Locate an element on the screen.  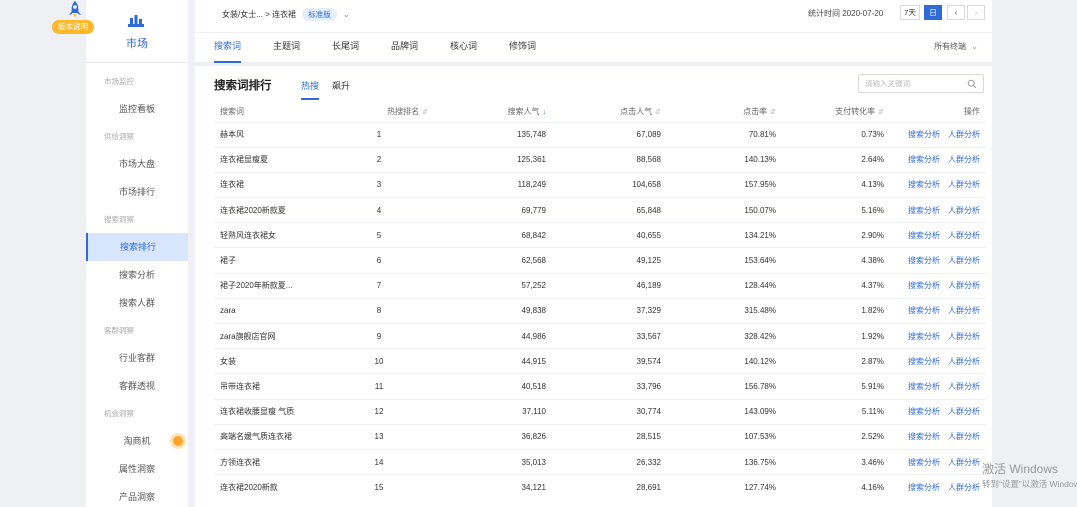
sidebar-item-opportunity: 淘商机 is located at coordinates (137, 441).